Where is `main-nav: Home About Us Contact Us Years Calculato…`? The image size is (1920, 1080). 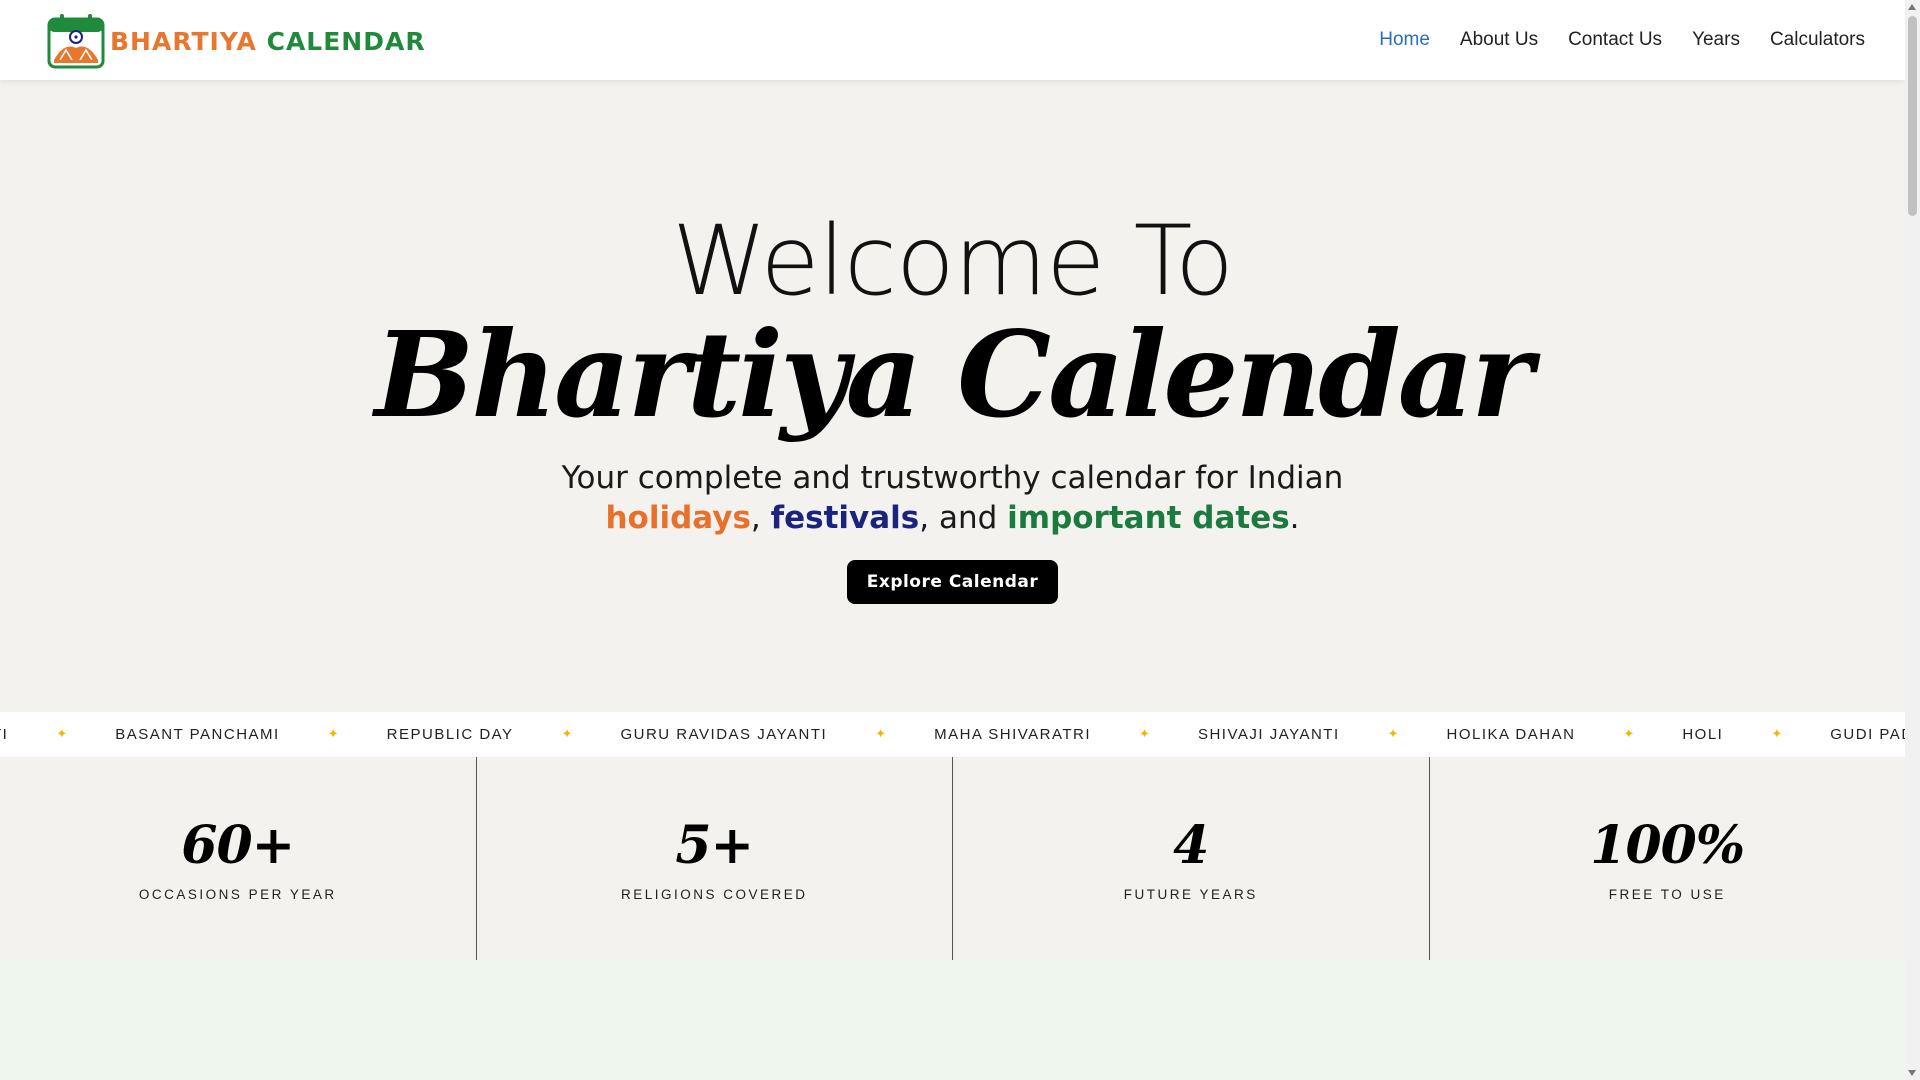
main-nav: Home About Us Contact Us Years Calculato… is located at coordinates (1622, 40).